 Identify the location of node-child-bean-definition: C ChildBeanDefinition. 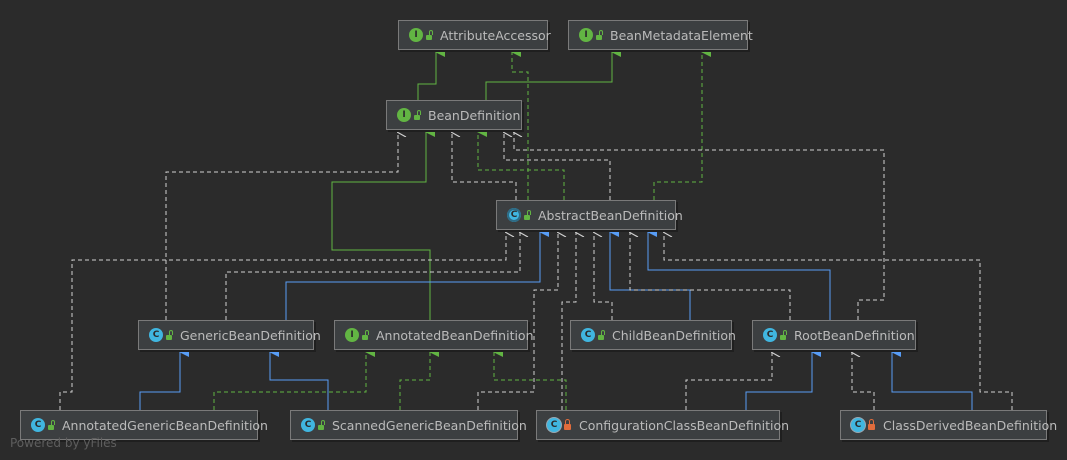
(653, 335).